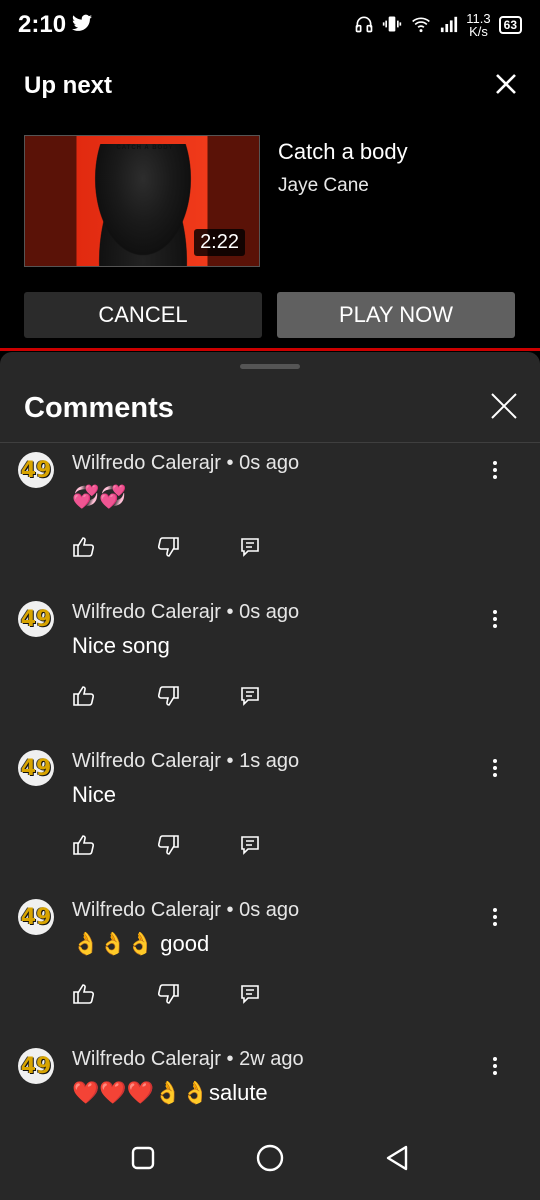 The width and height of the screenshot is (540, 1200). I want to click on status-time: 2:10, so click(42, 24).